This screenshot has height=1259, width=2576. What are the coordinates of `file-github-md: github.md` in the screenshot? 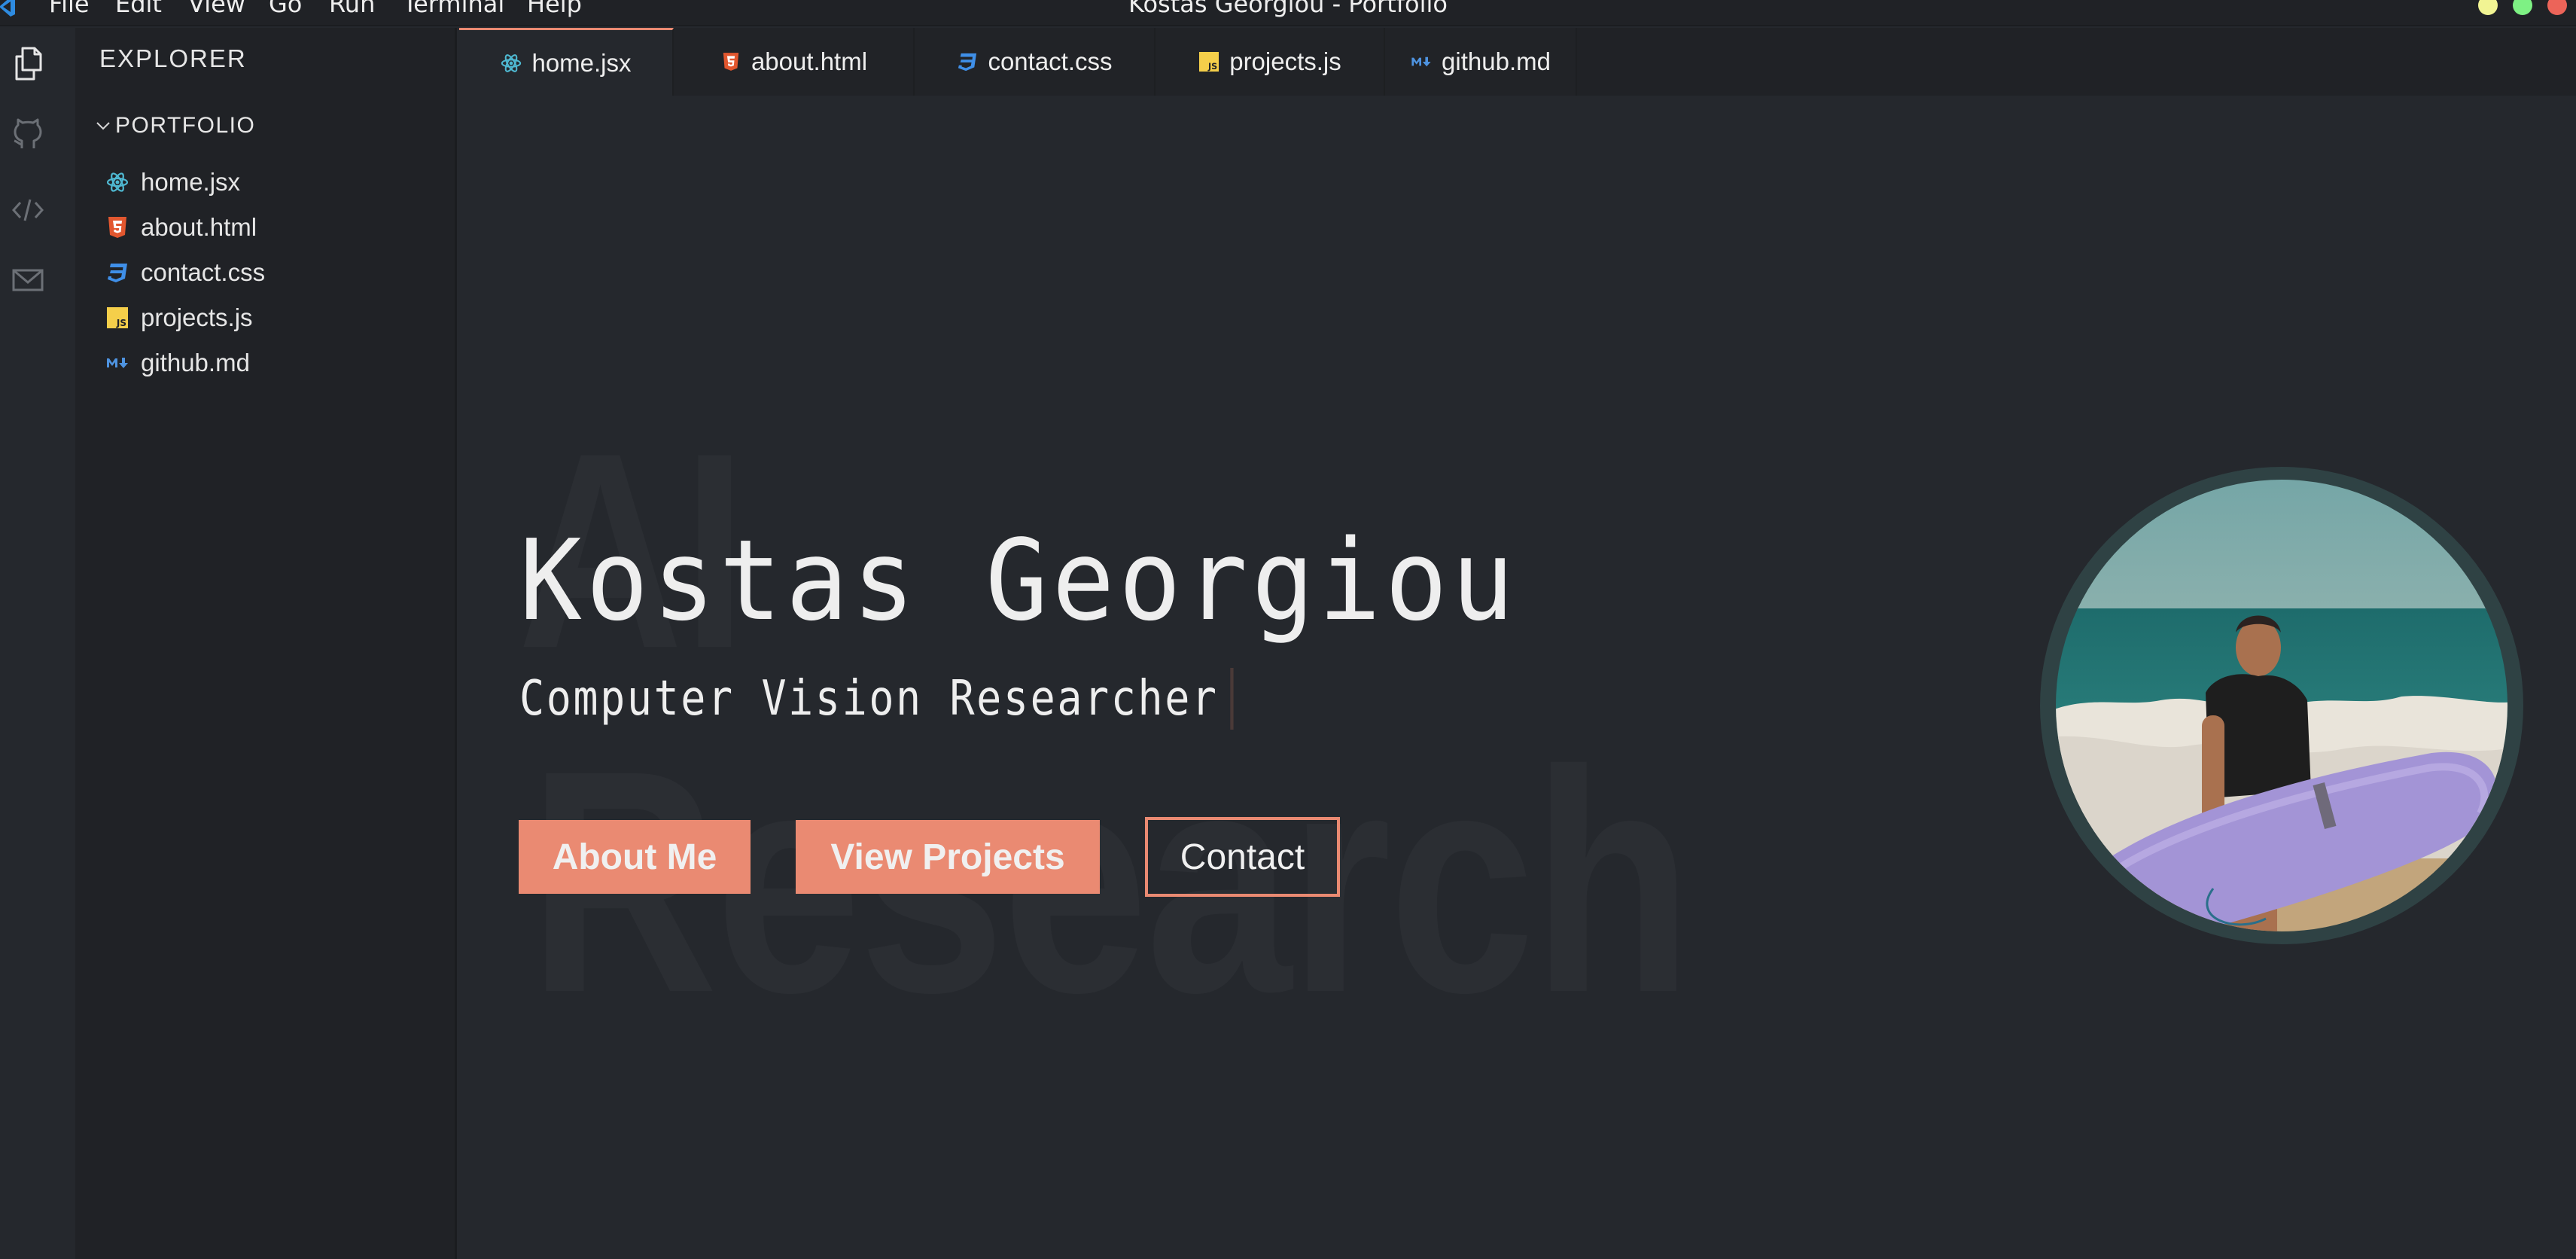 It's located at (271, 363).